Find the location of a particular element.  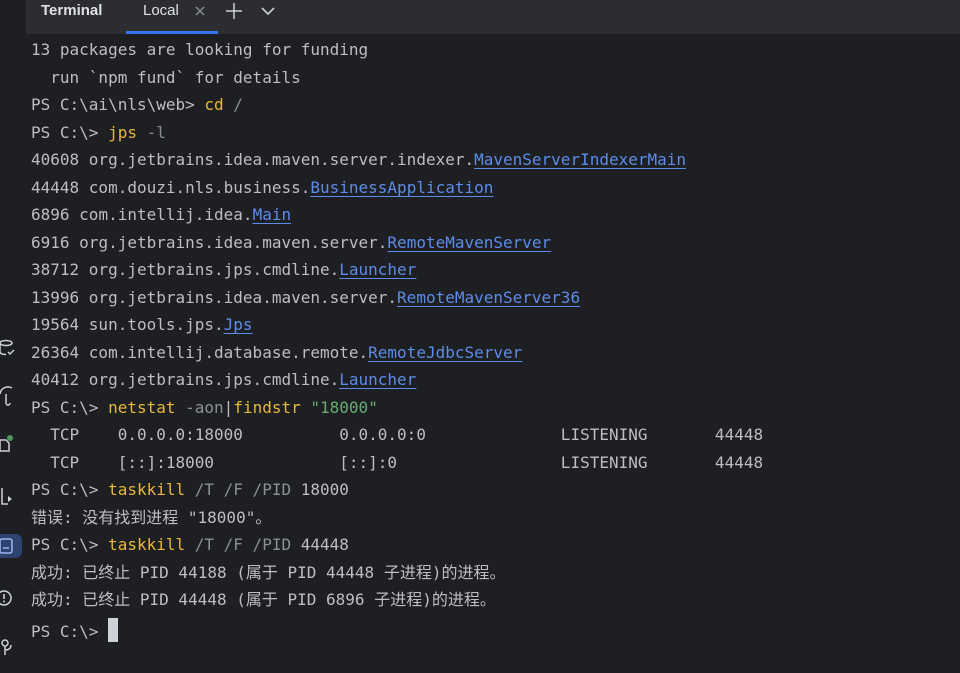

jps-package: com.intellij.idea. is located at coordinates (166, 214).